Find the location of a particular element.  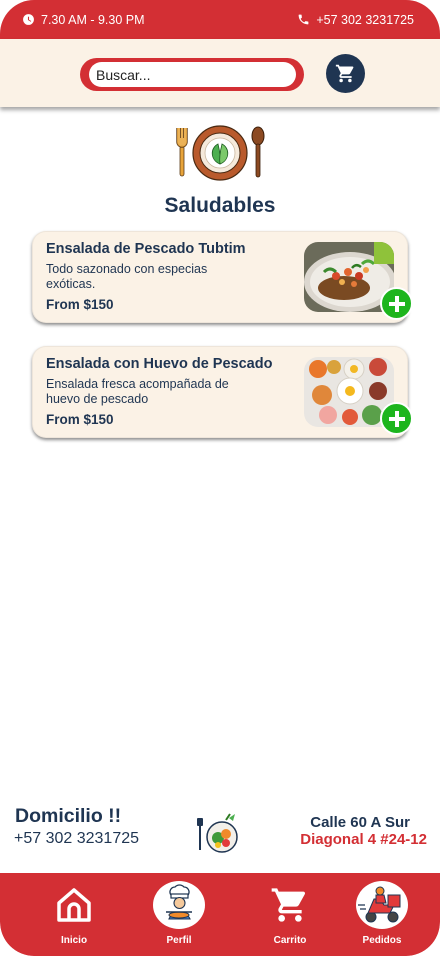

nav-label: Perfil is located at coordinates (179, 940).